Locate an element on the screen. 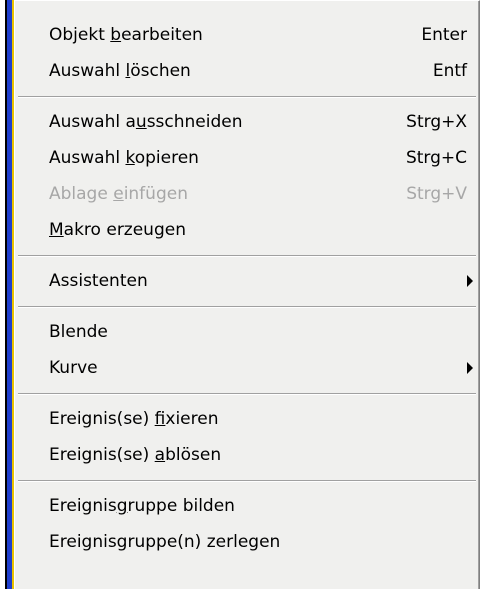 The height and width of the screenshot is (589, 486). menu-item-label: Ereignis(se) fixieren is located at coordinates (134, 419).